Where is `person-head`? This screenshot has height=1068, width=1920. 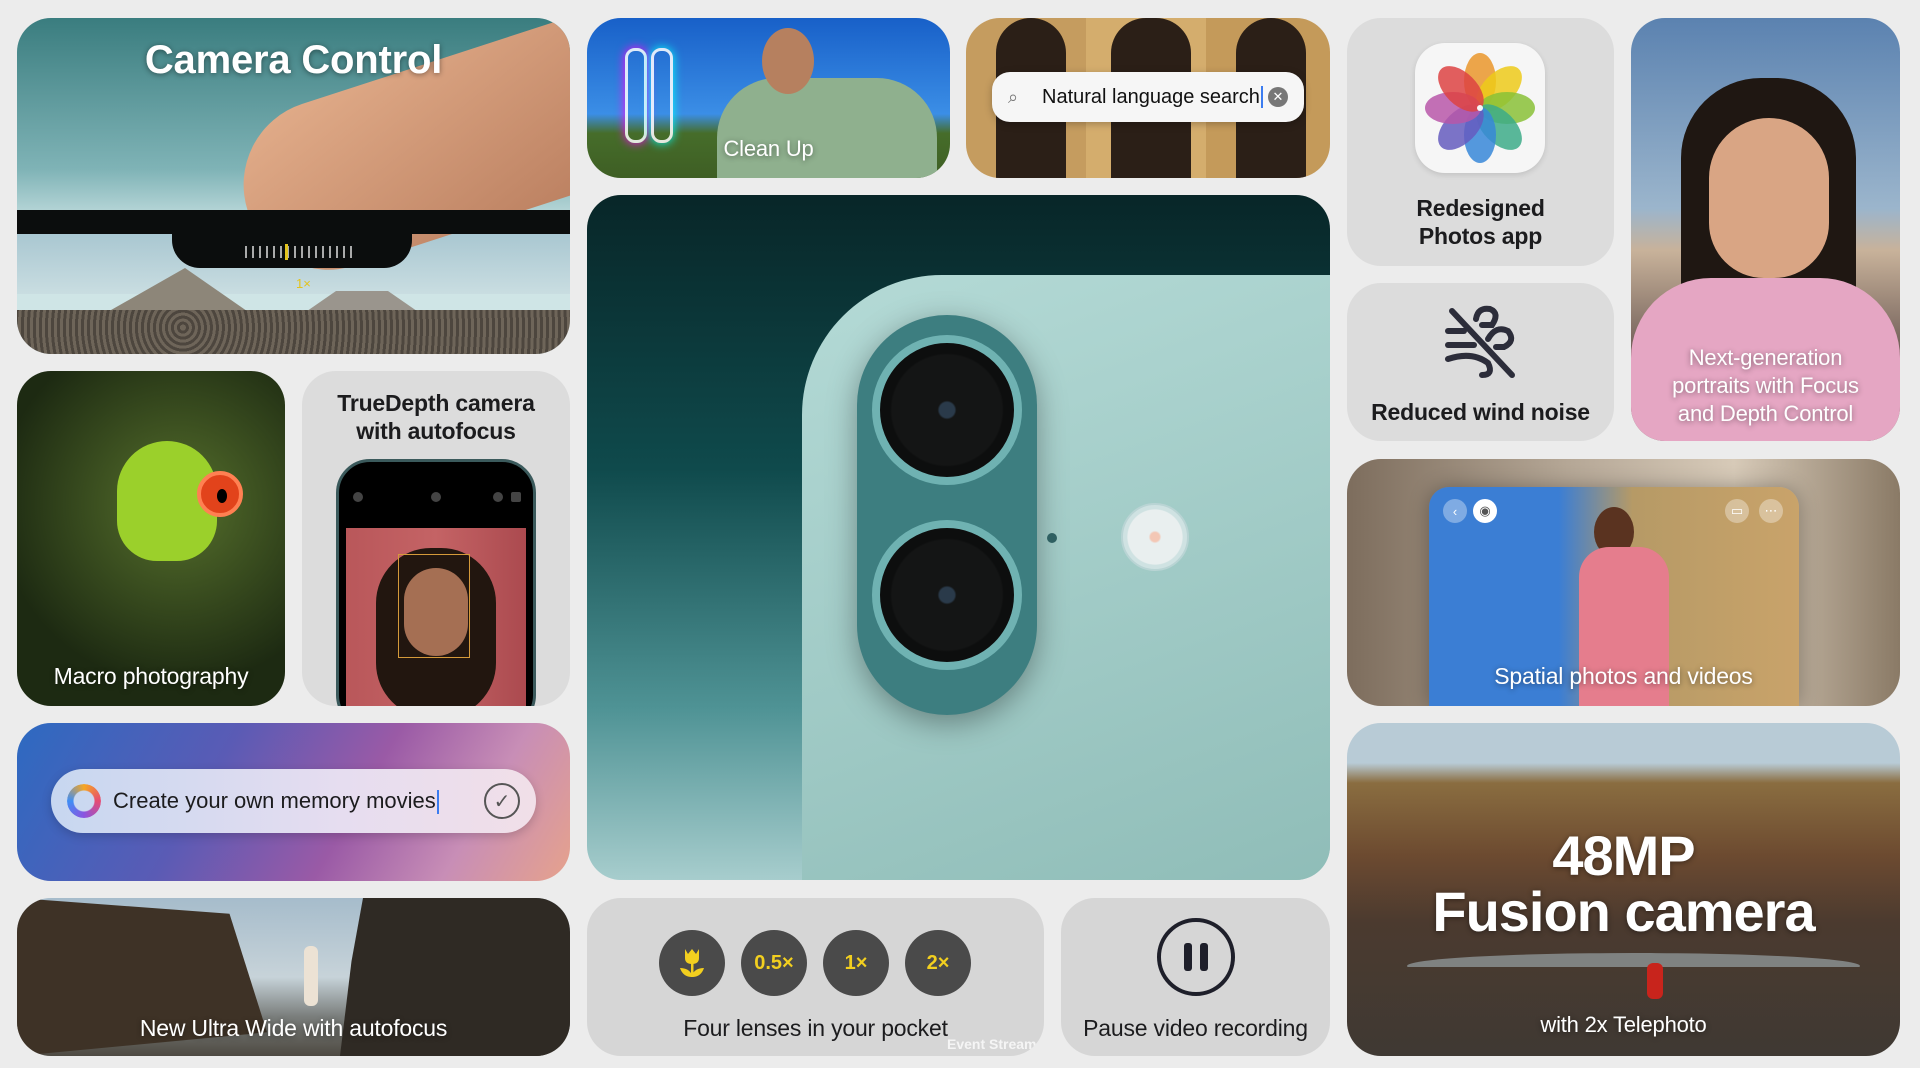 person-head is located at coordinates (788, 61).